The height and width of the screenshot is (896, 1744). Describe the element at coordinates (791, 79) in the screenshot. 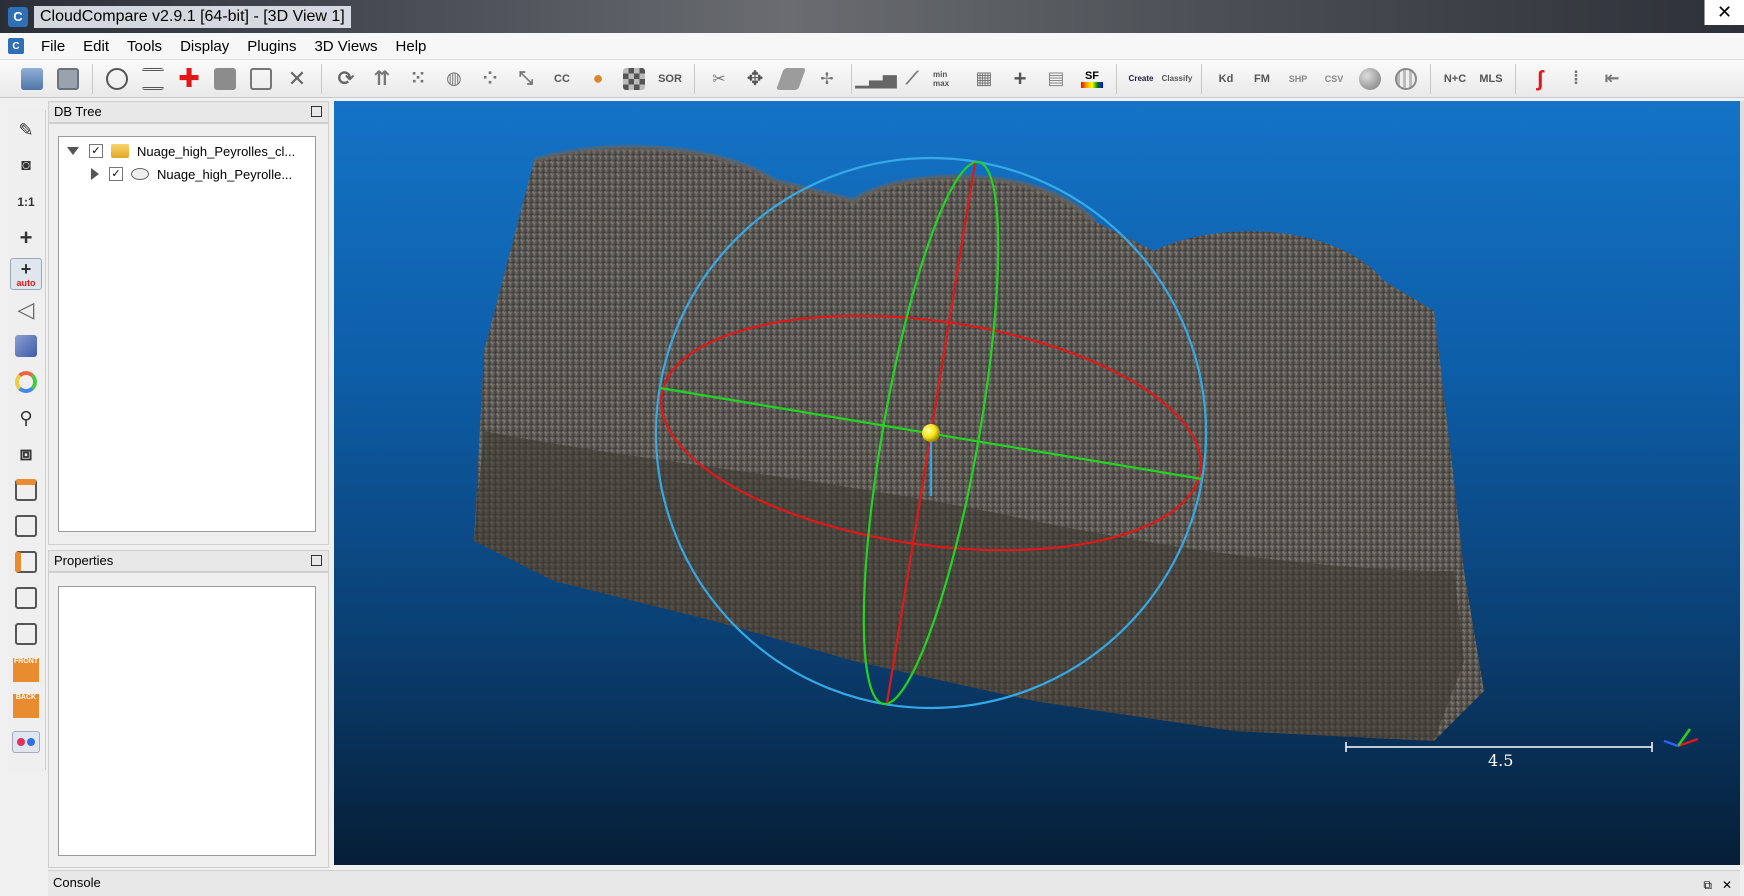

I see `plane-button` at that location.